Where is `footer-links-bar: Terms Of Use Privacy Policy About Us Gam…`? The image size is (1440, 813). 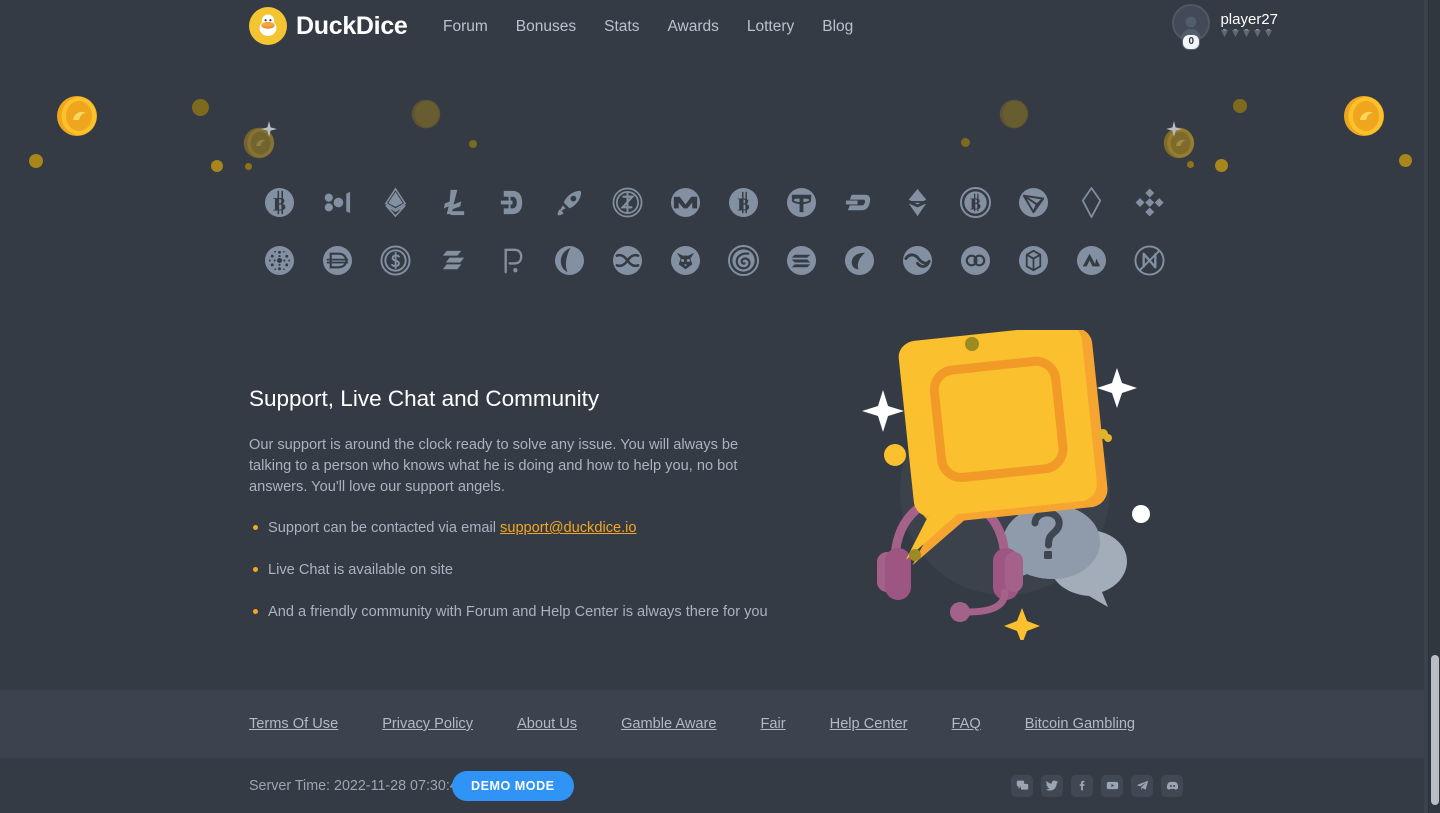 footer-links-bar: Terms Of Use Privacy Policy About Us Gam… is located at coordinates (714, 724).